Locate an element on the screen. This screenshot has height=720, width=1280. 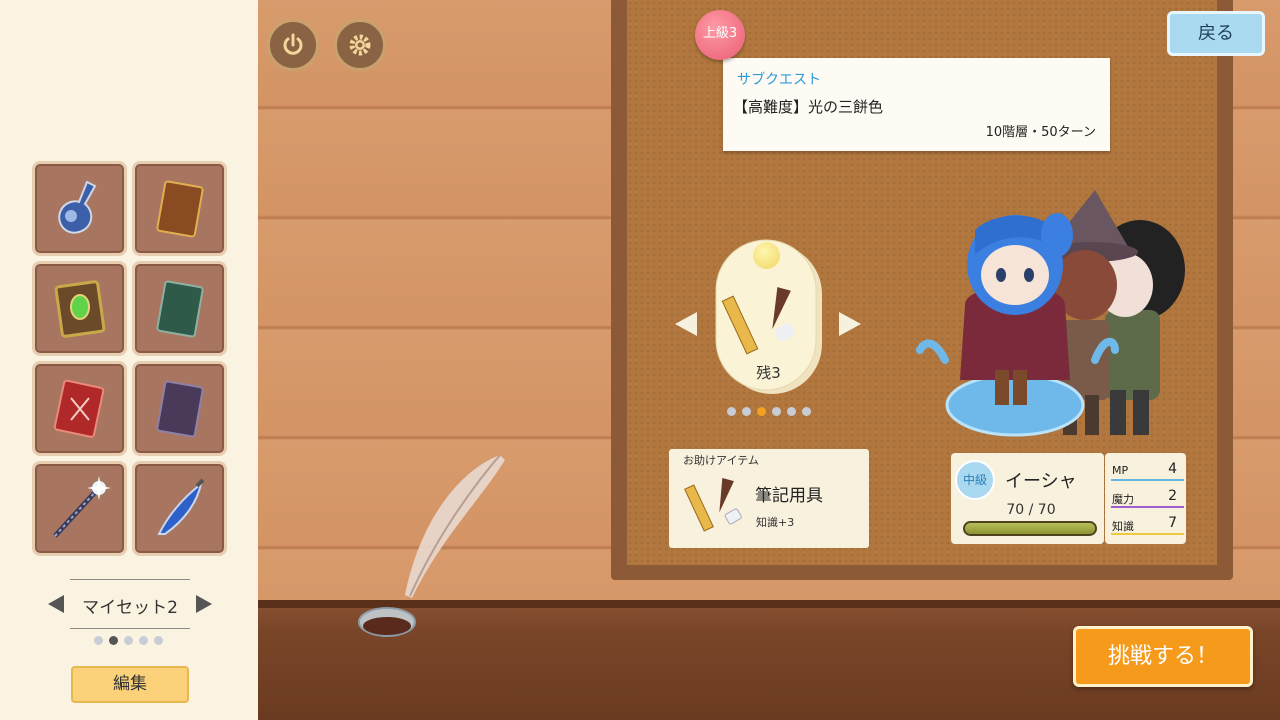
brown-book-icon is located at coordinates (179, 208).